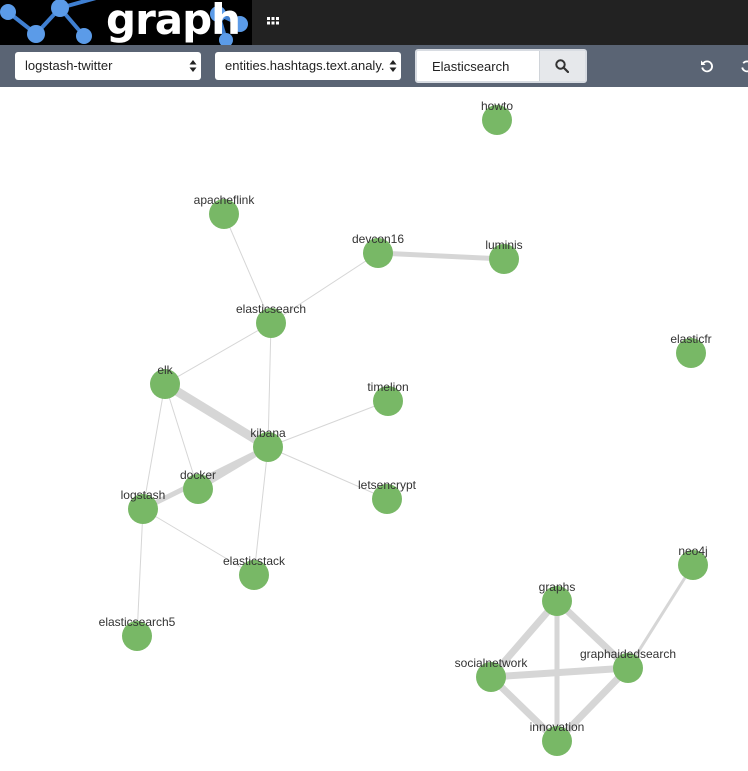  Describe the element at coordinates (143, 495) in the screenshot. I see `graph-node-label: logstash` at that location.